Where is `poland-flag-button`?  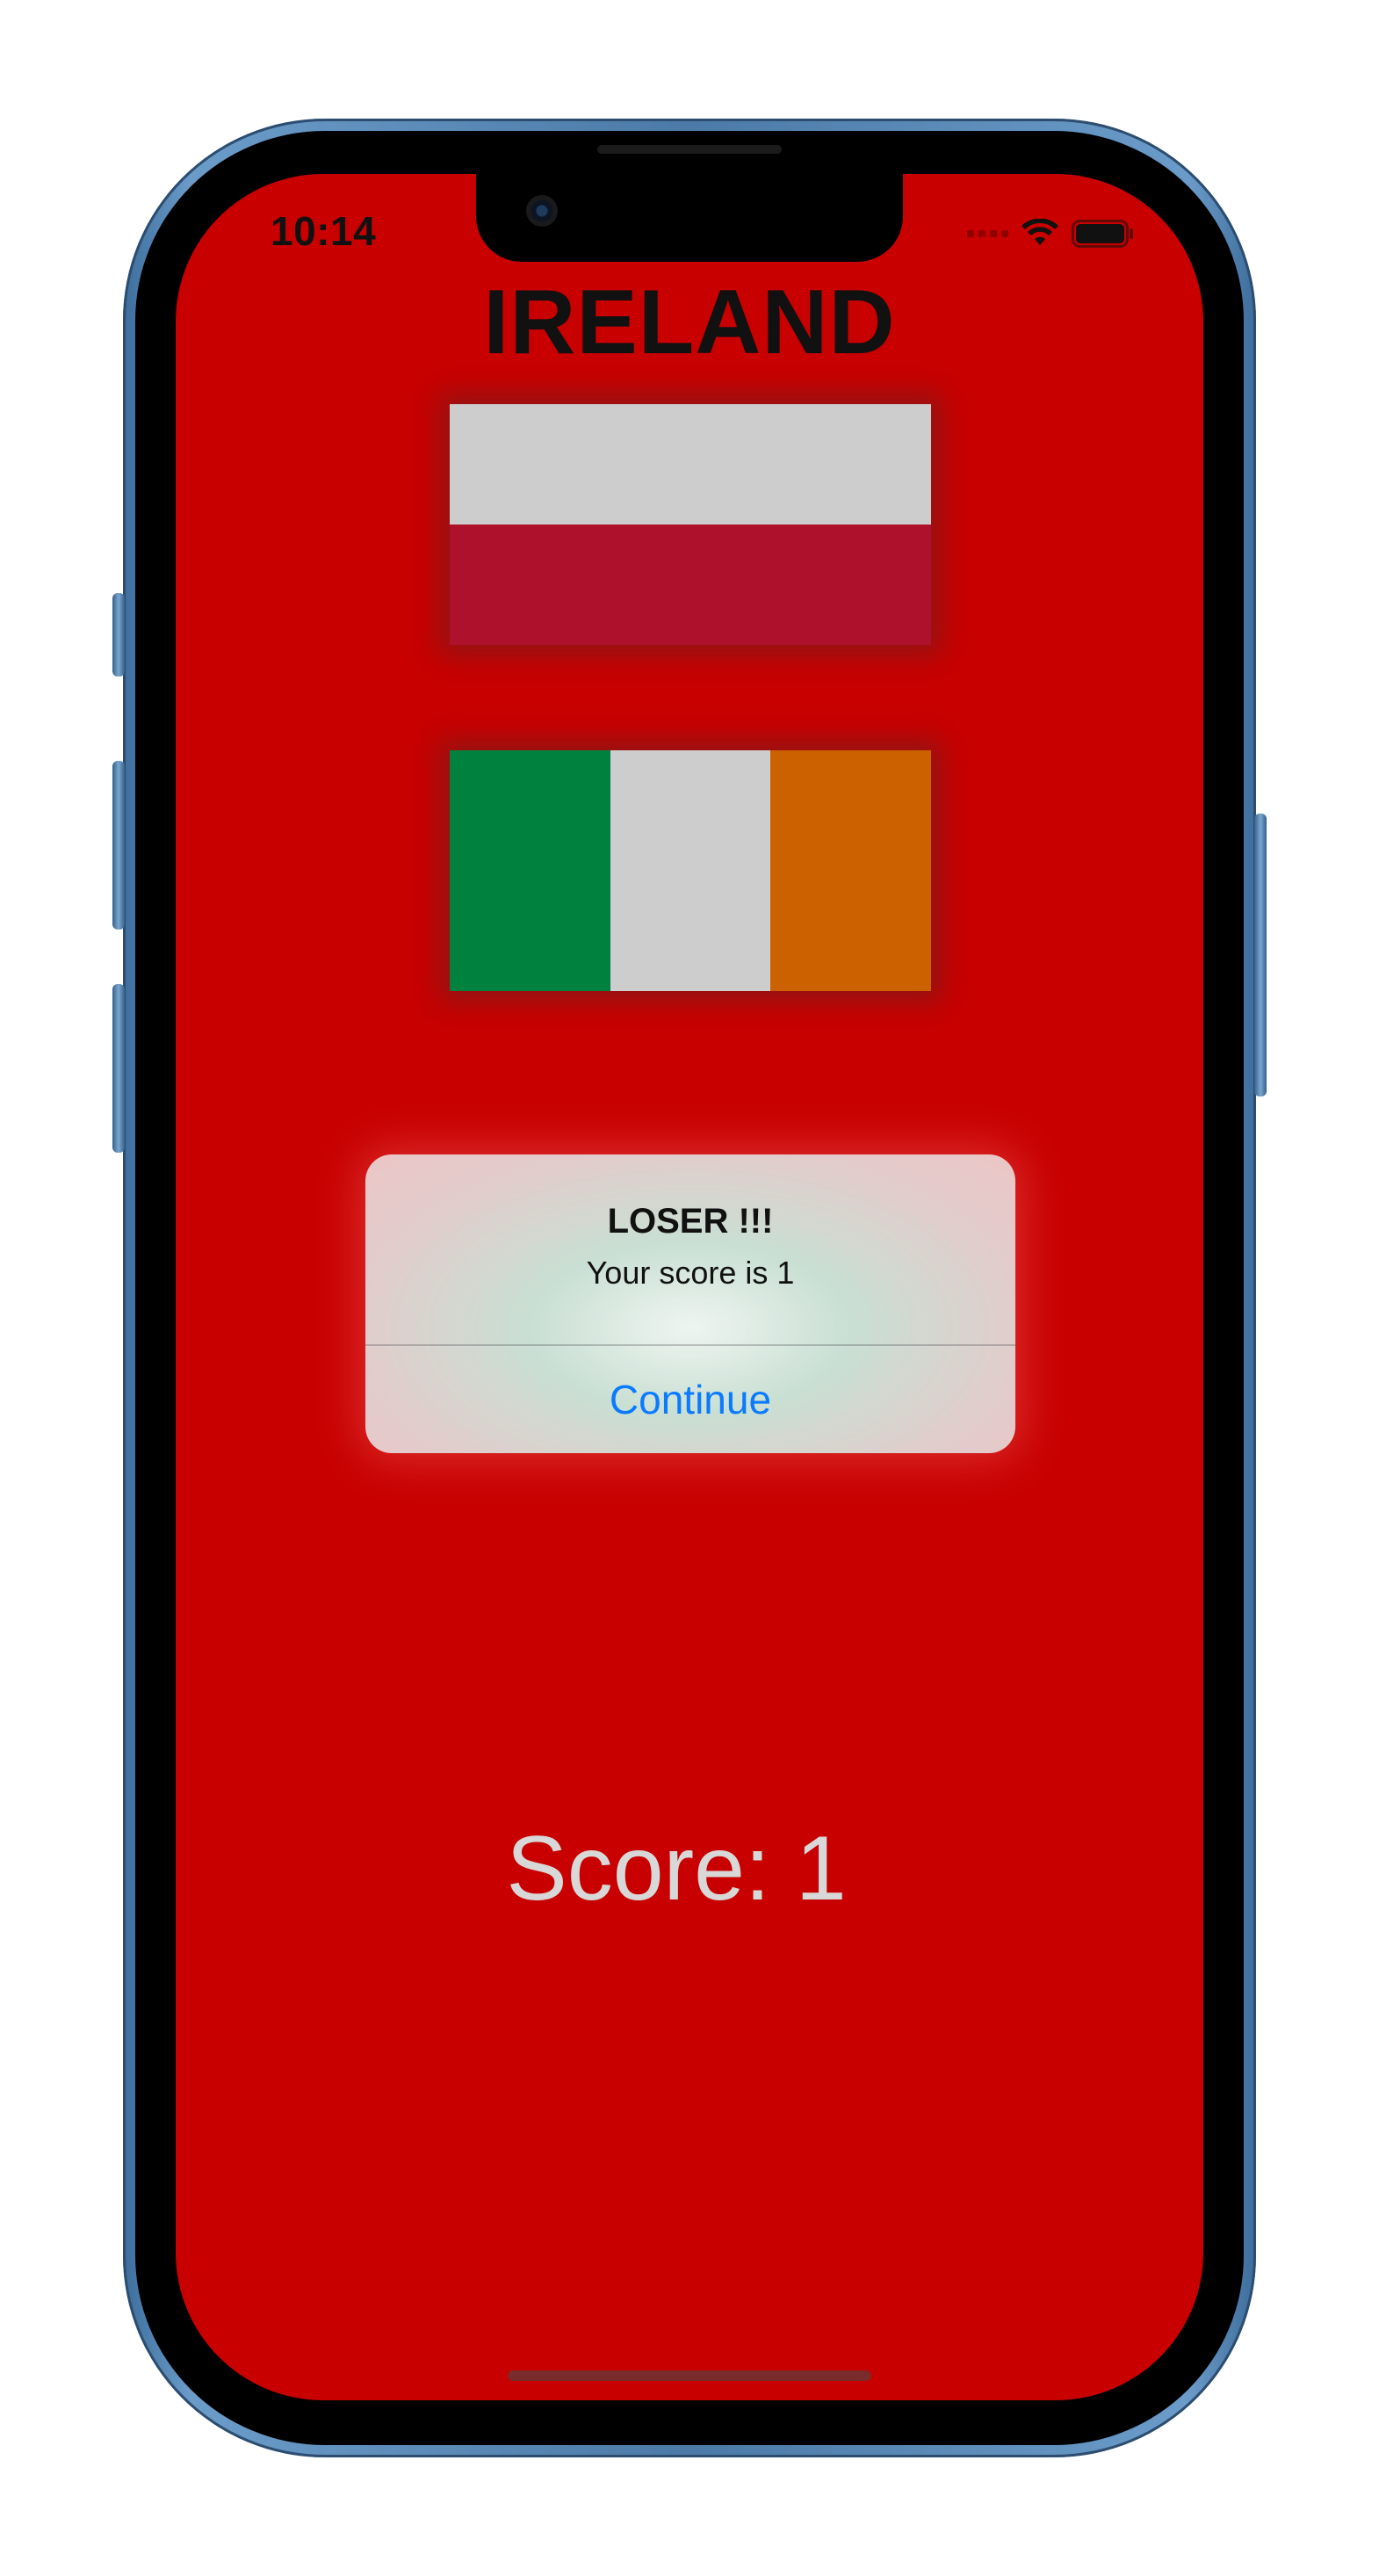 poland-flag-button is located at coordinates (690, 524).